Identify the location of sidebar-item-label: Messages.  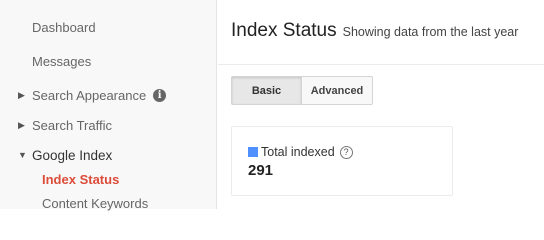
(62, 61).